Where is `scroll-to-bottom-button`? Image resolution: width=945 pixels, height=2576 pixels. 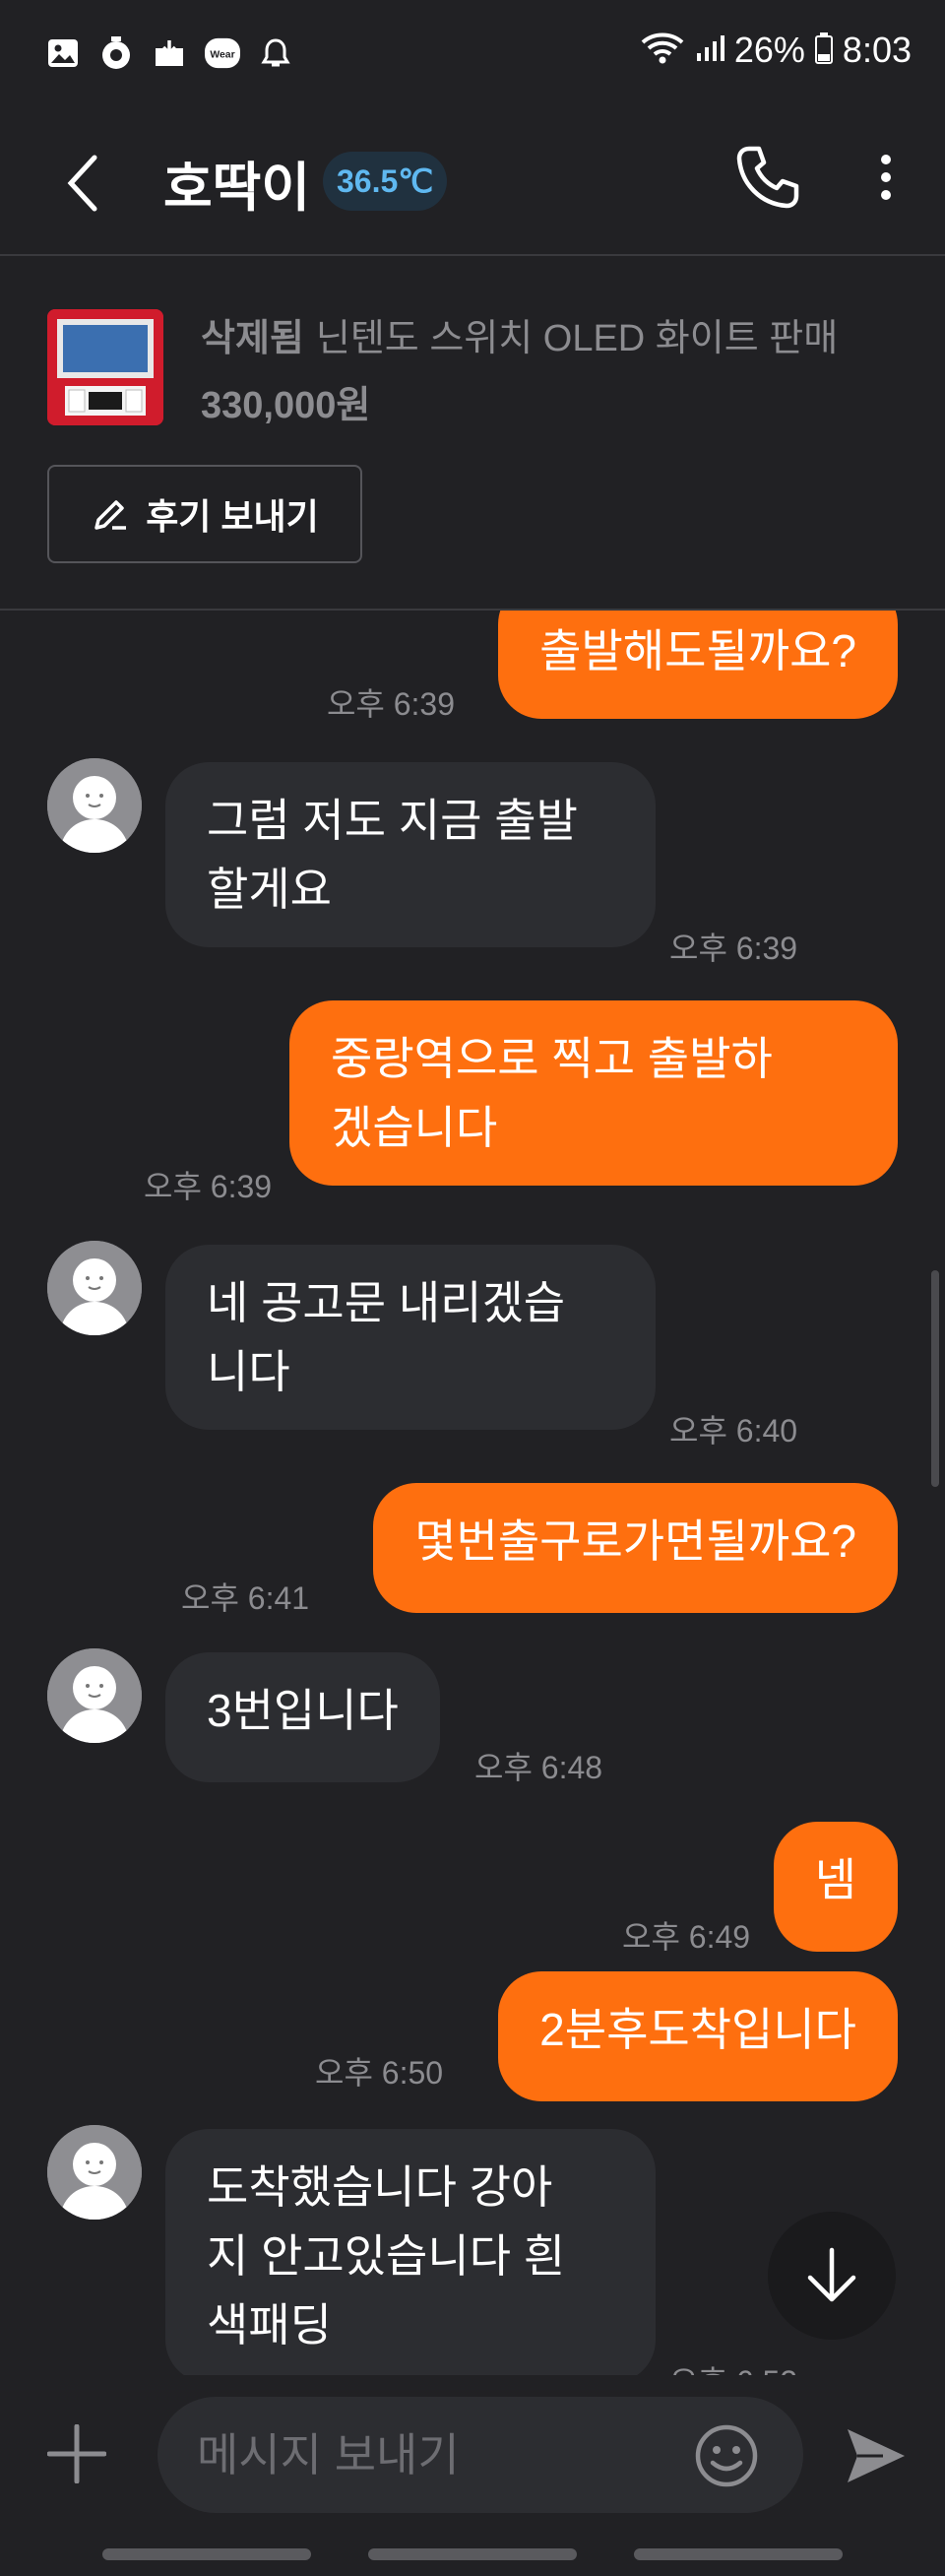 scroll-to-bottom-button is located at coordinates (832, 2276).